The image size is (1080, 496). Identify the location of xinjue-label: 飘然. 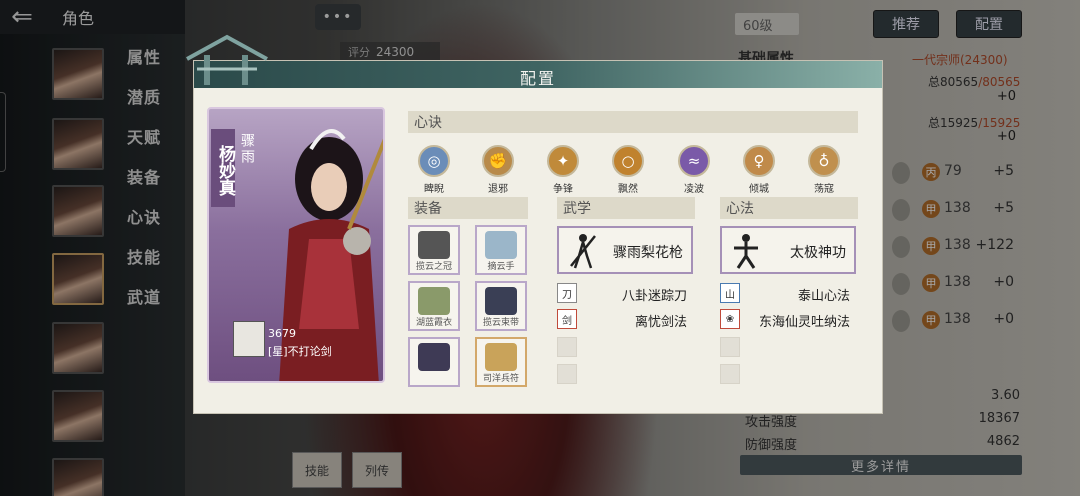
(628, 189).